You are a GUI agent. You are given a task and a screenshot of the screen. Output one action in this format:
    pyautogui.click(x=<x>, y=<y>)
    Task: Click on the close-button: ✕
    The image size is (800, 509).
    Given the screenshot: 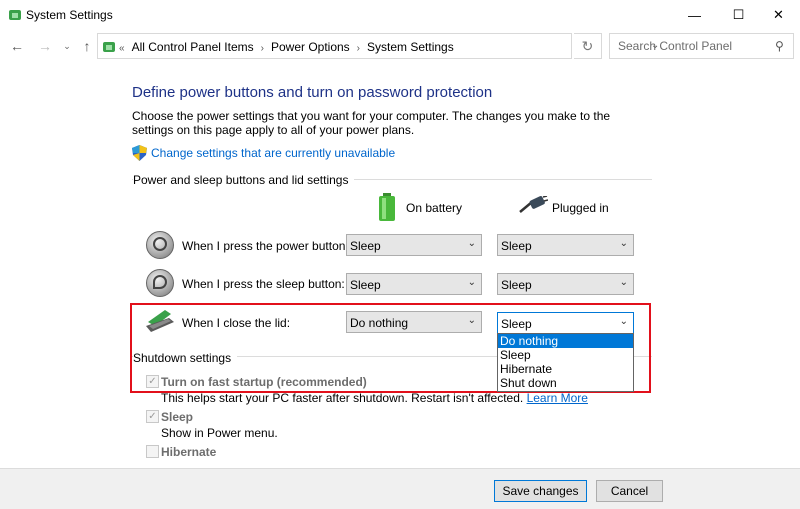 What is the action you would take?
    pyautogui.click(x=778, y=15)
    